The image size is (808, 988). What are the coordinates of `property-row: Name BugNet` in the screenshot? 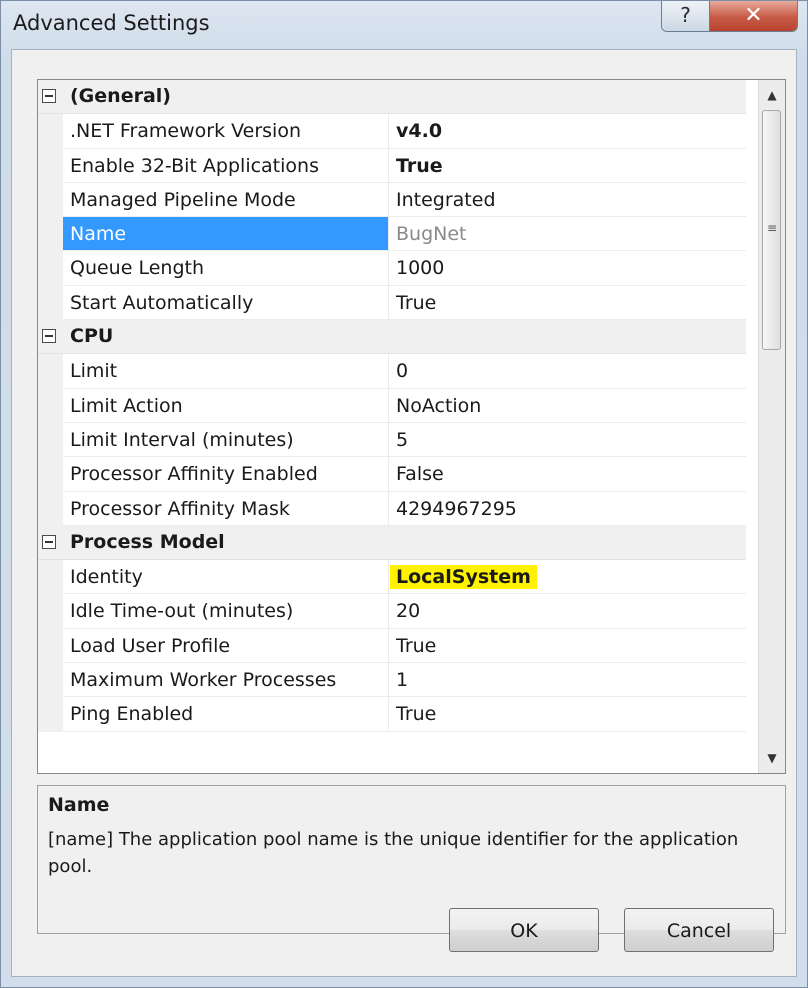 It's located at (392, 234).